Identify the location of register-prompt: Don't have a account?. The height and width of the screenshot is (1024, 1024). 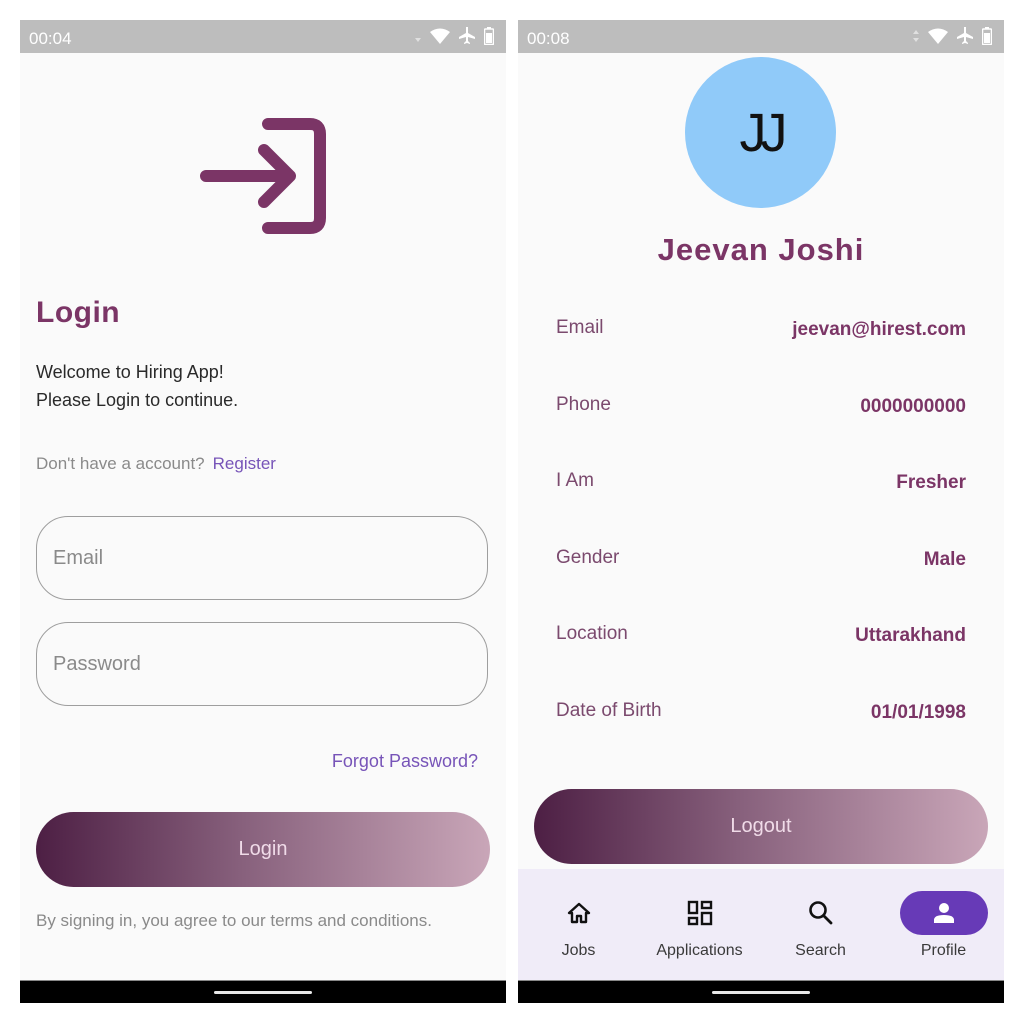
(120, 463).